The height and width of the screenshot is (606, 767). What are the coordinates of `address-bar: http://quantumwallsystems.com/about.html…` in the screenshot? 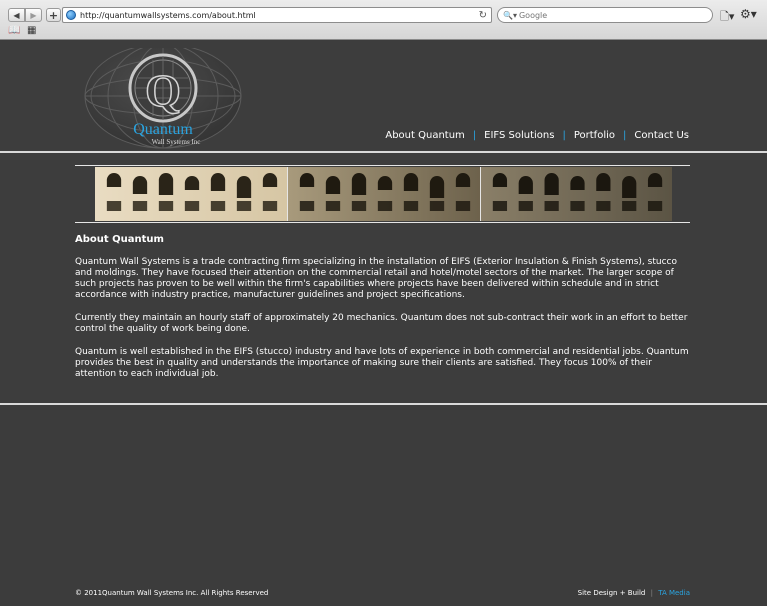 It's located at (277, 15).